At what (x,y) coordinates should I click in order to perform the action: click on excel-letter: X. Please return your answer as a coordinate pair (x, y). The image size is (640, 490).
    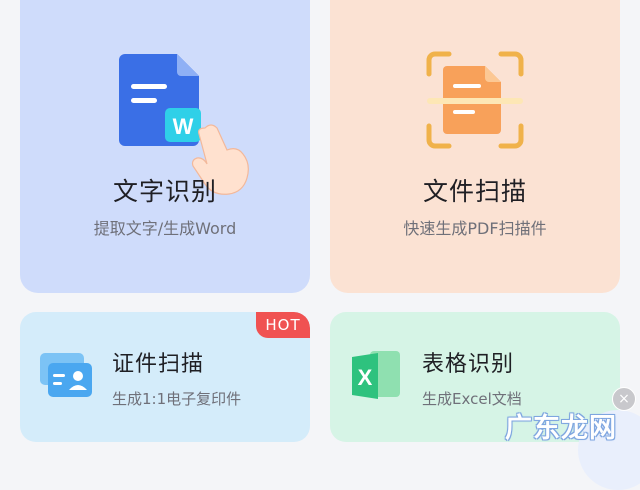
    Looking at the image, I should click on (365, 377).